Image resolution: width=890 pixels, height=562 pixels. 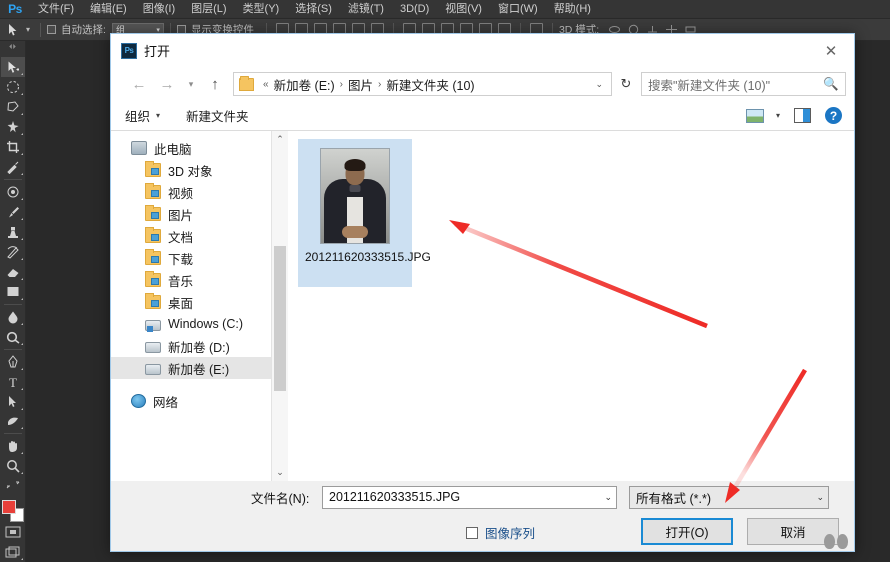 What do you see at coordinates (191, 148) in the screenshot?
I see `nav-item-this-pc: 此电脑` at bounding box center [191, 148].